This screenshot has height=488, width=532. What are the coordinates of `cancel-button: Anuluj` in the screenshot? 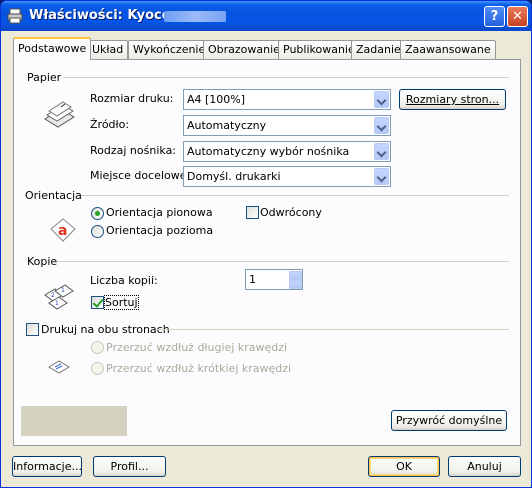 It's located at (484, 466).